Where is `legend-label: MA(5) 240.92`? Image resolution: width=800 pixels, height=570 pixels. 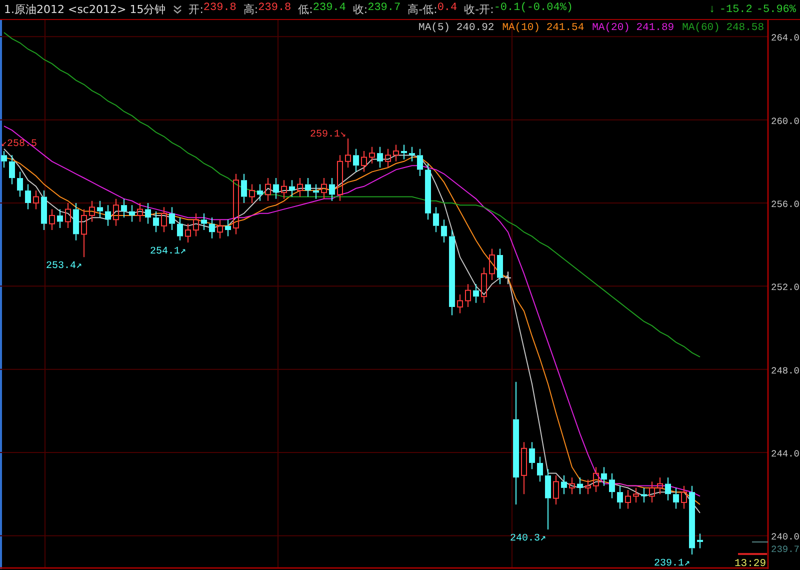
legend-label: MA(5) 240.92 is located at coordinates (456, 28).